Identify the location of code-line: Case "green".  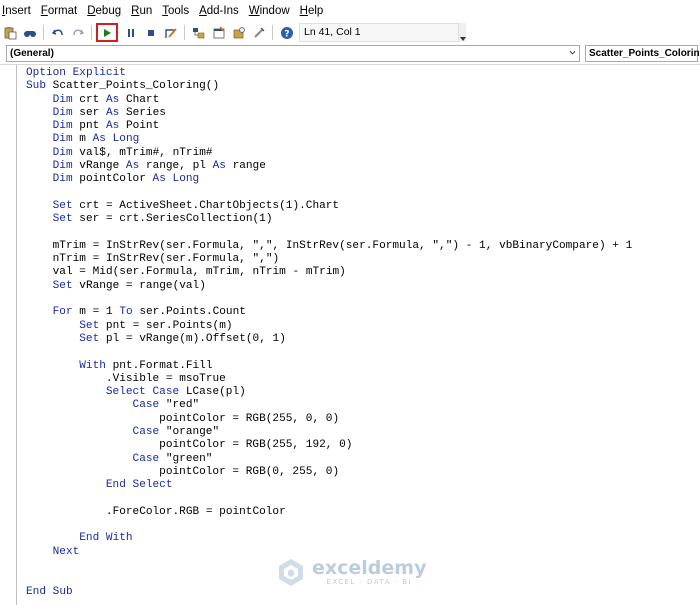
(329, 459).